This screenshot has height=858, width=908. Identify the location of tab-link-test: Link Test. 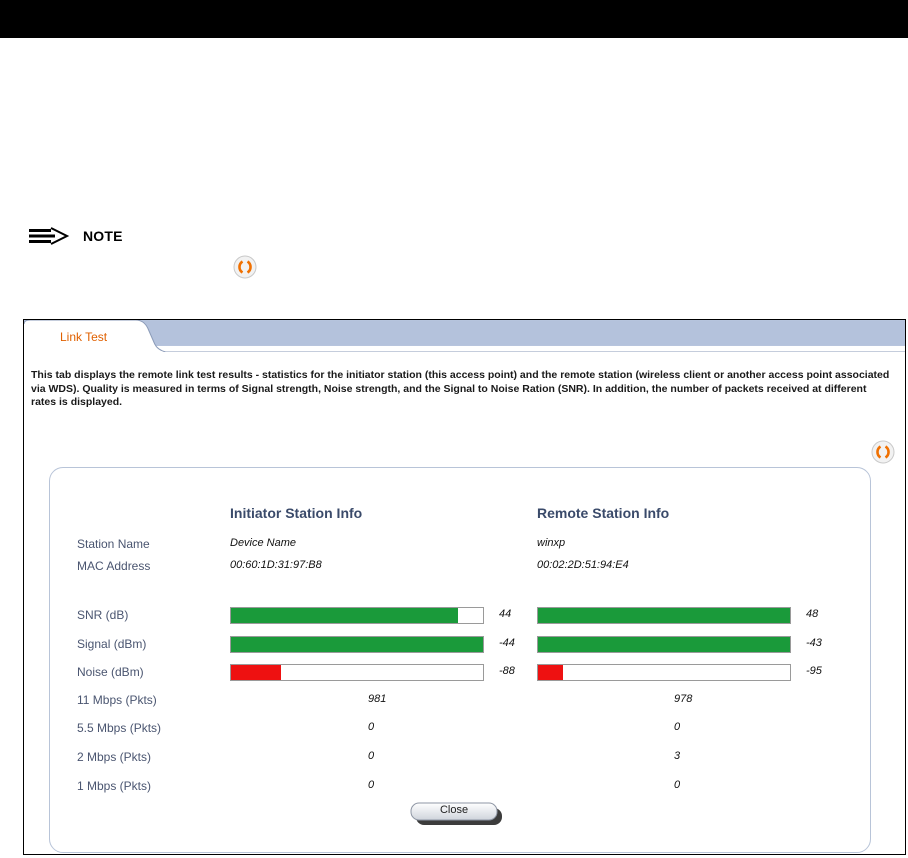
(83, 337).